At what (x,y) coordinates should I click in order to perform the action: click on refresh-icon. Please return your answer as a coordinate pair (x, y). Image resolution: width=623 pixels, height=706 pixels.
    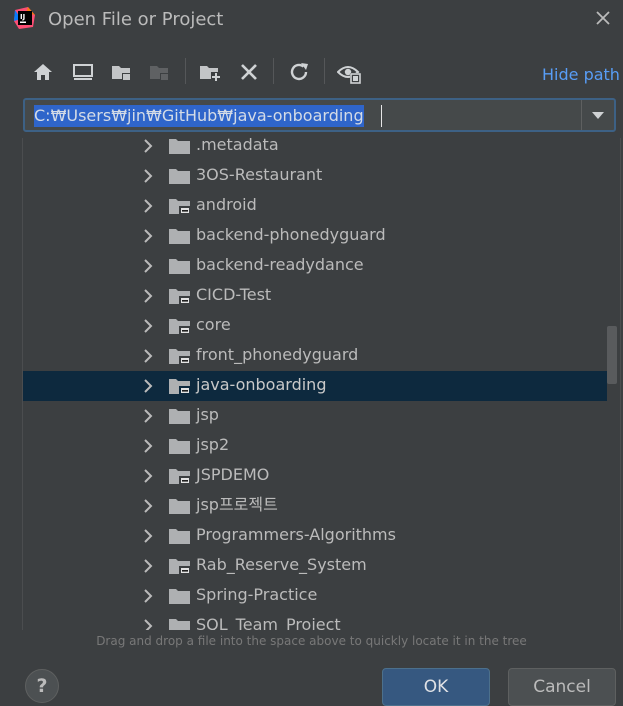
    Looking at the image, I should click on (299, 72).